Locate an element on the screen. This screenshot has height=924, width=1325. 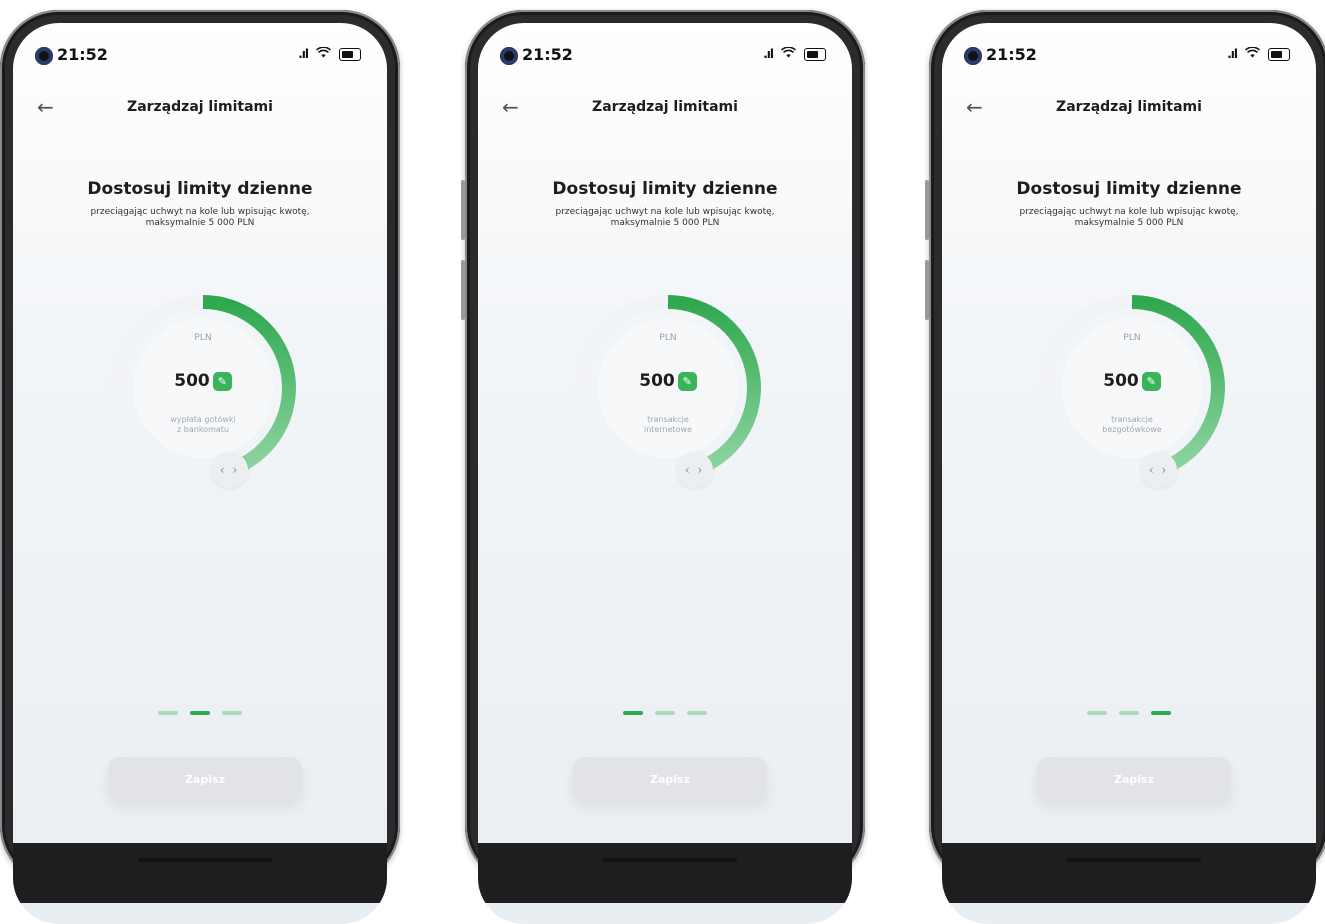
limit-category: wypłata gotówki z bankomatu is located at coordinates (203, 425).